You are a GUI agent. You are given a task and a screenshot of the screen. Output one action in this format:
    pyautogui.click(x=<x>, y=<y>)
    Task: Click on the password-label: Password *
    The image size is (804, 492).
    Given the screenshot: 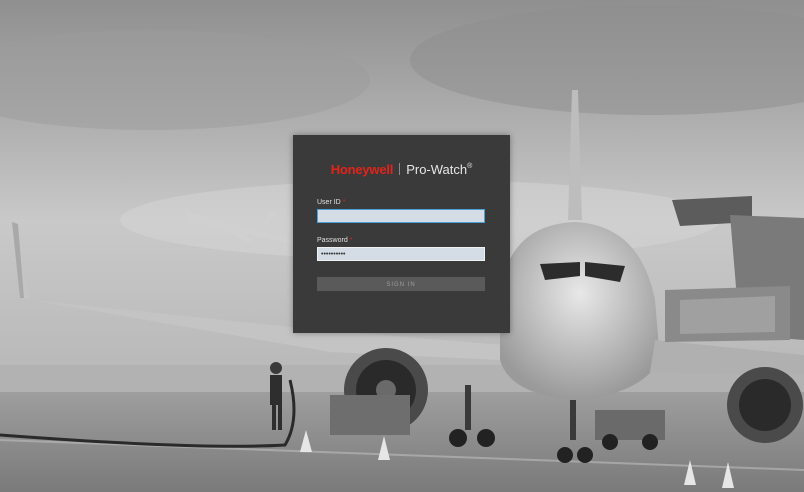 What is the action you would take?
    pyautogui.click(x=334, y=240)
    